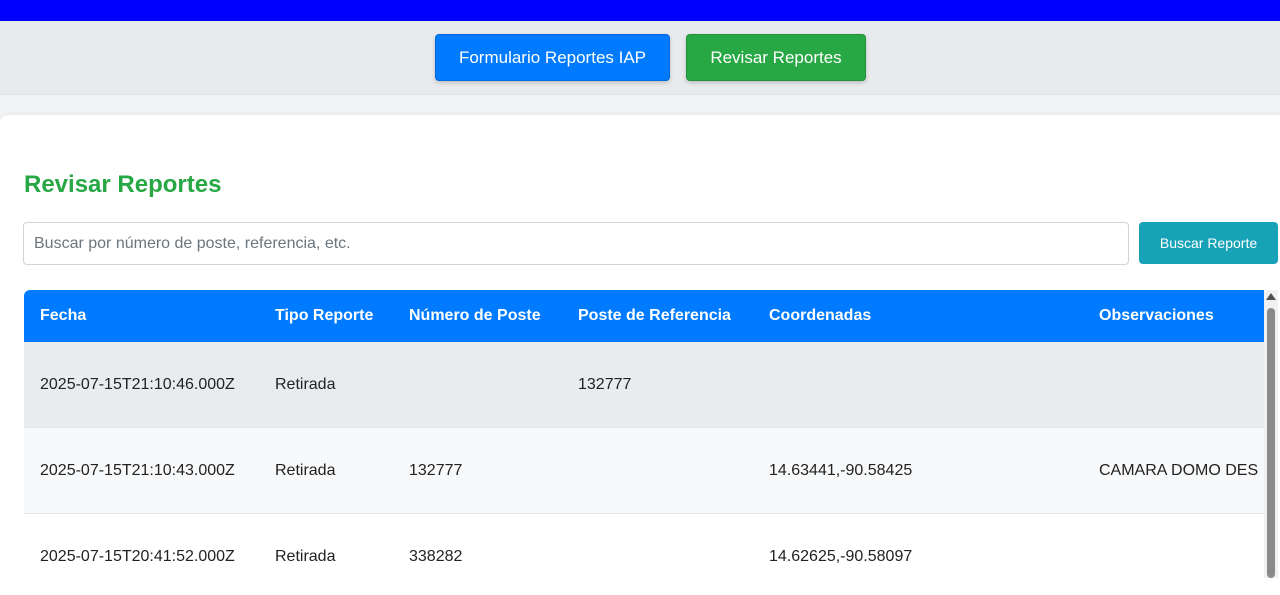 This screenshot has width=1280, height=595. I want to click on cell-fecha: 2025-07-15T20:41:52.000Z, so click(137, 556).